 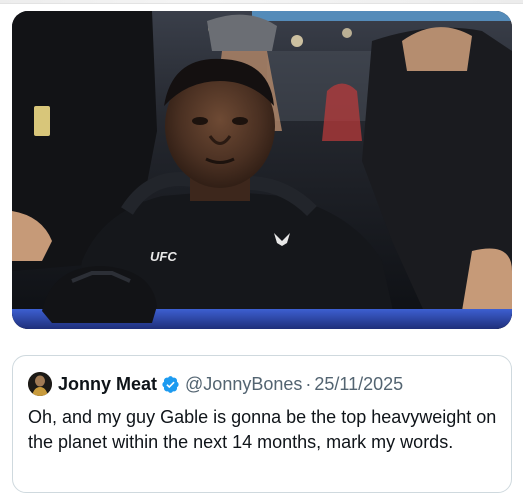 What do you see at coordinates (358, 384) in the screenshot?
I see `post-date: 25/11/2025` at bounding box center [358, 384].